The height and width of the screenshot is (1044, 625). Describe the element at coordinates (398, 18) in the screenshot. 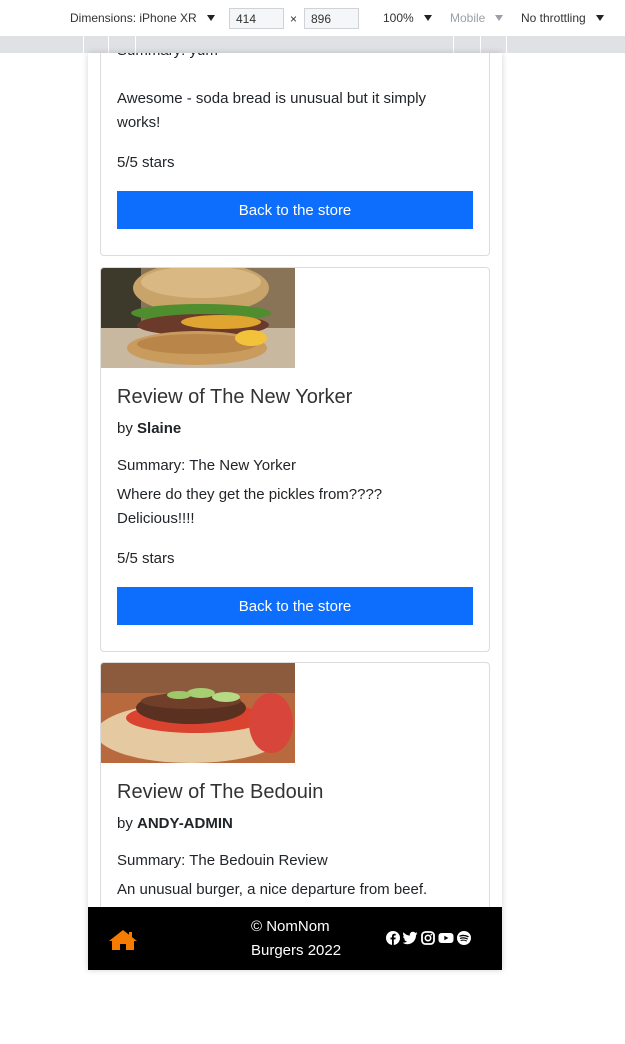

I see `zoom-label: 100%` at that location.